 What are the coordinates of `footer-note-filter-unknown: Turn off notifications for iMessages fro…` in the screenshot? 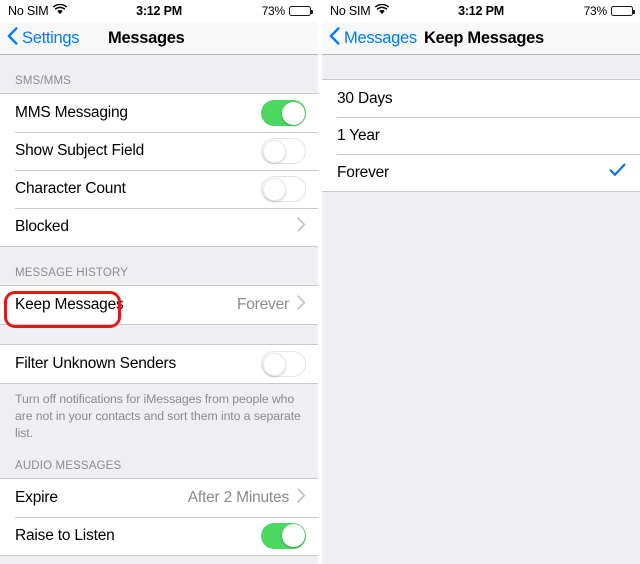 It's located at (158, 416).